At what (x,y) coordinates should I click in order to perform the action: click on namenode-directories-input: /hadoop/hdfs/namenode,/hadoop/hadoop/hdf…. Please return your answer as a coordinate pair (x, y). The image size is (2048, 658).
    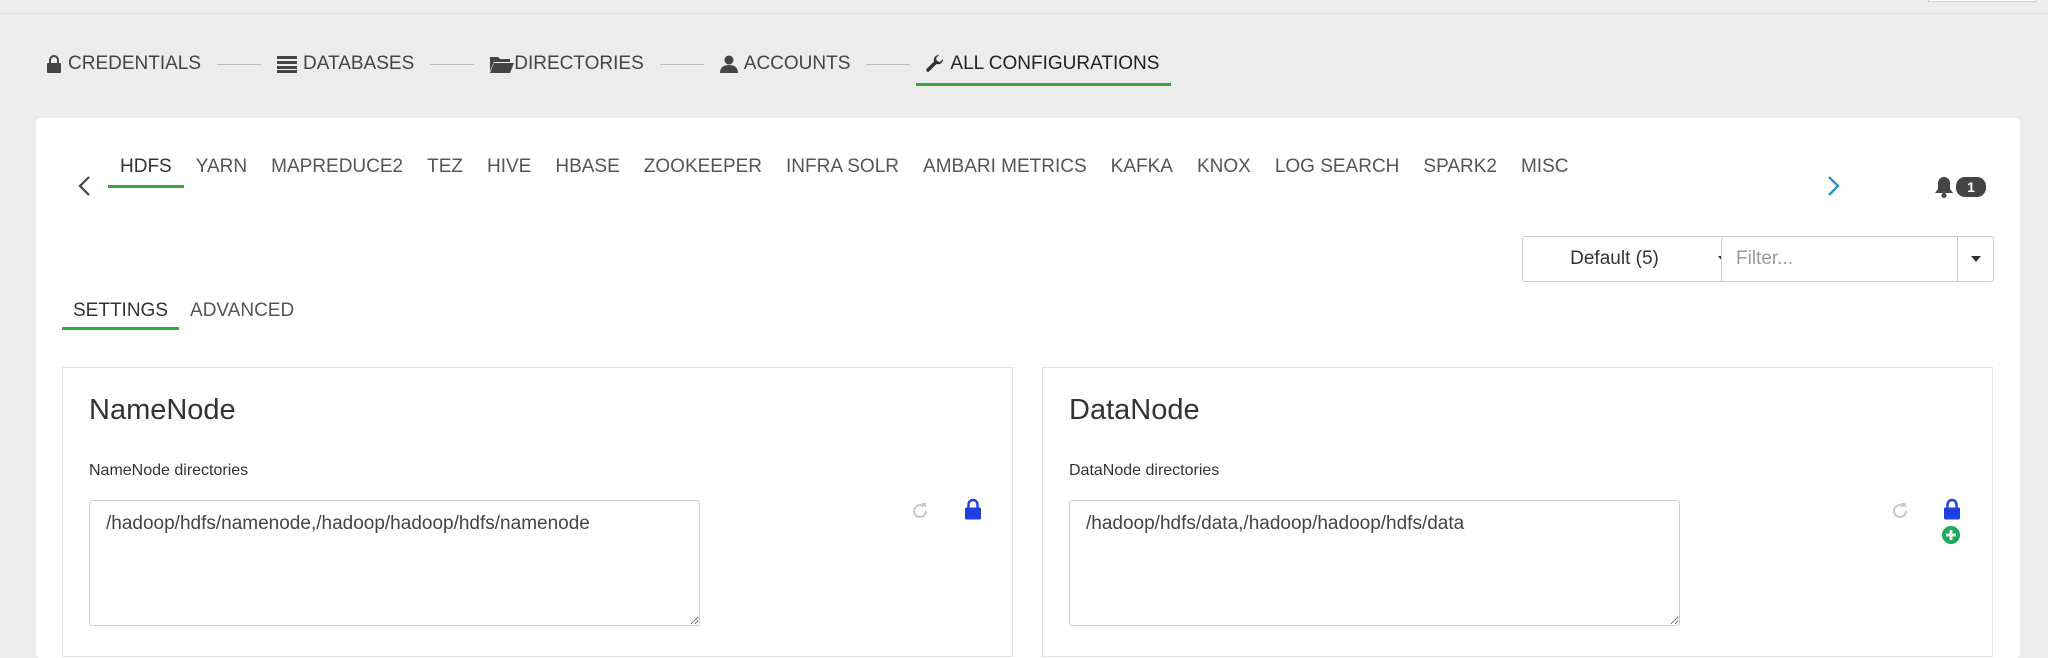
    Looking at the image, I should click on (394, 563).